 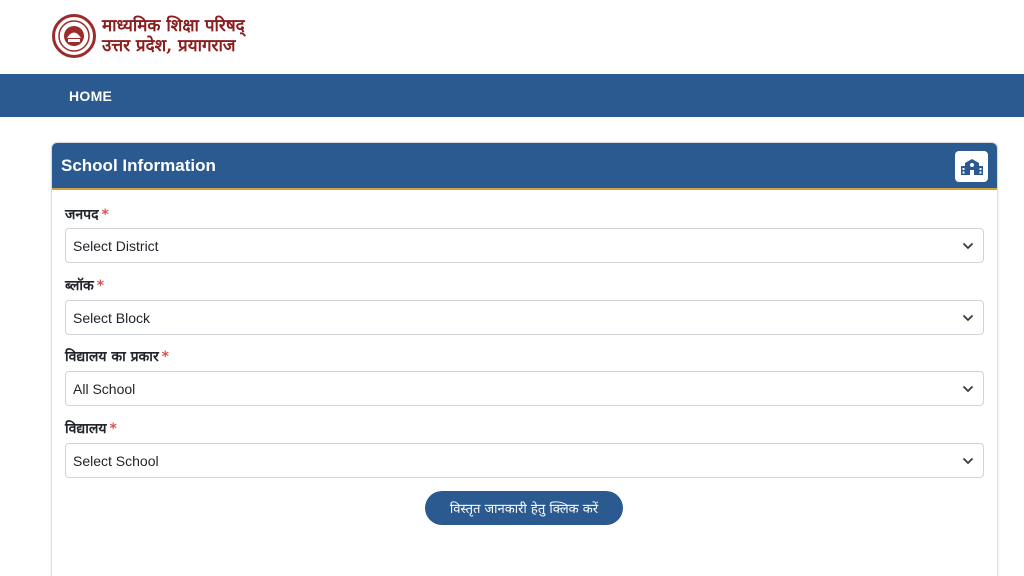 What do you see at coordinates (116, 460) in the screenshot?
I see `school-select-value: Select School` at bounding box center [116, 460].